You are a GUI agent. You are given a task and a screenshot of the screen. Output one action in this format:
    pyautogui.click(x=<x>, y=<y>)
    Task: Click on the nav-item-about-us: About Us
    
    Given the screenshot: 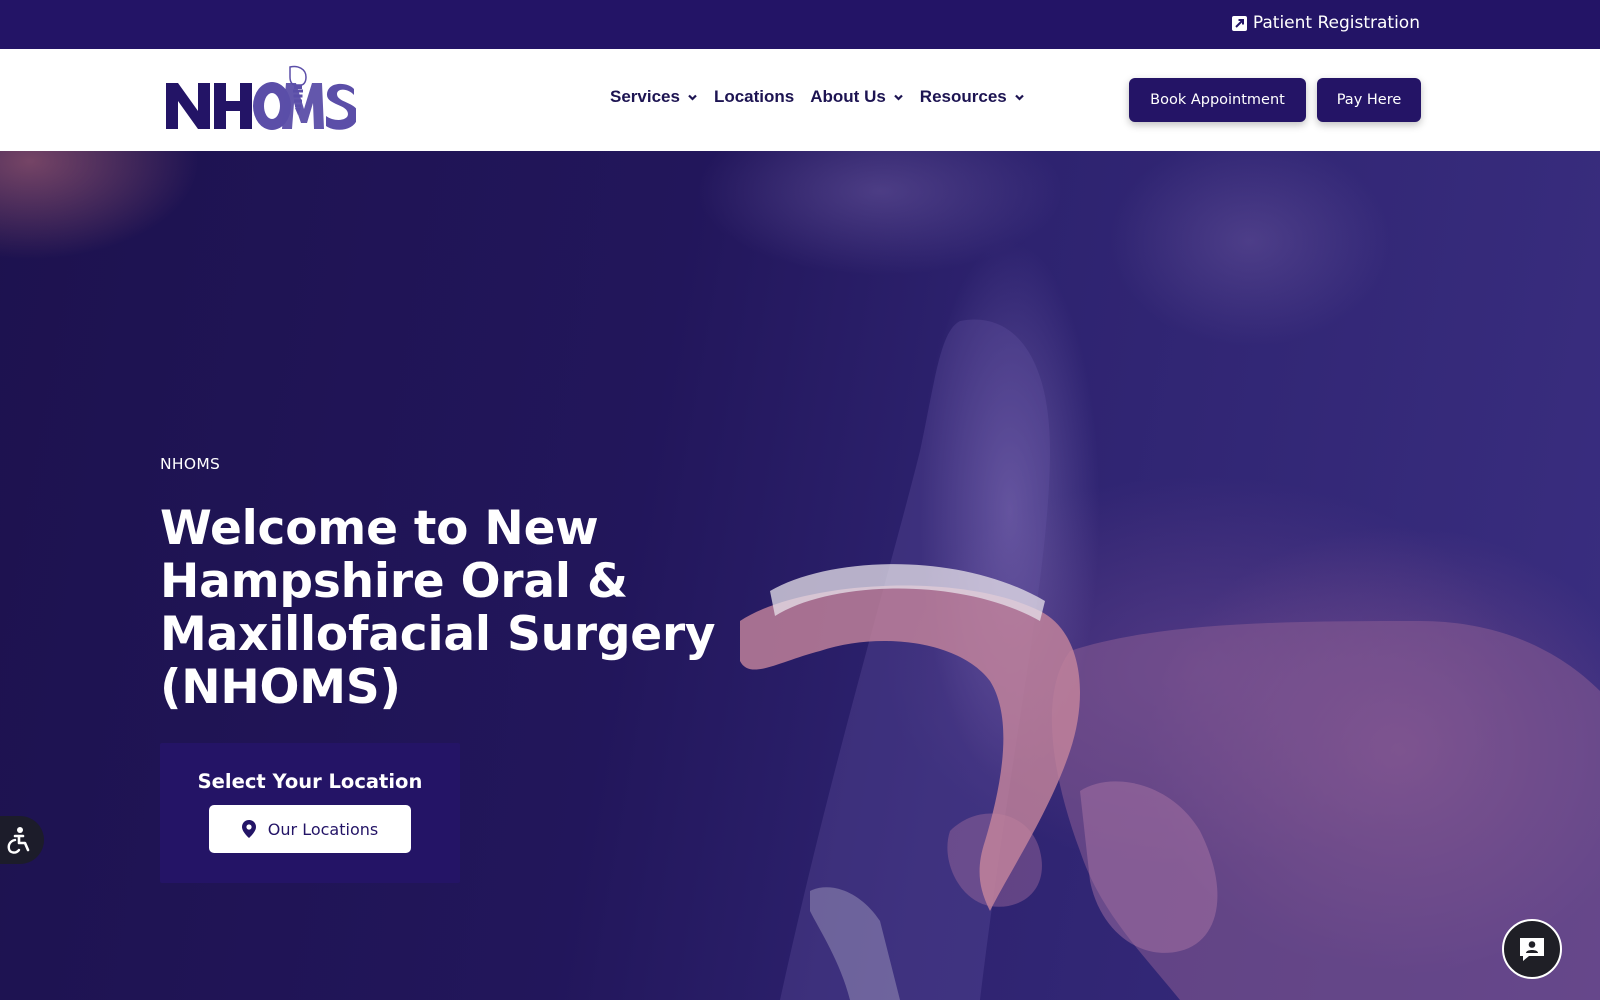 What is the action you would take?
    pyautogui.click(x=857, y=97)
    